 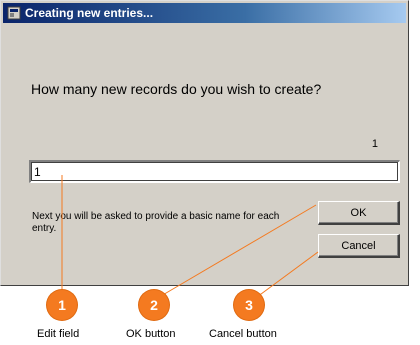 I want to click on ok-button: OK, so click(x=359, y=213).